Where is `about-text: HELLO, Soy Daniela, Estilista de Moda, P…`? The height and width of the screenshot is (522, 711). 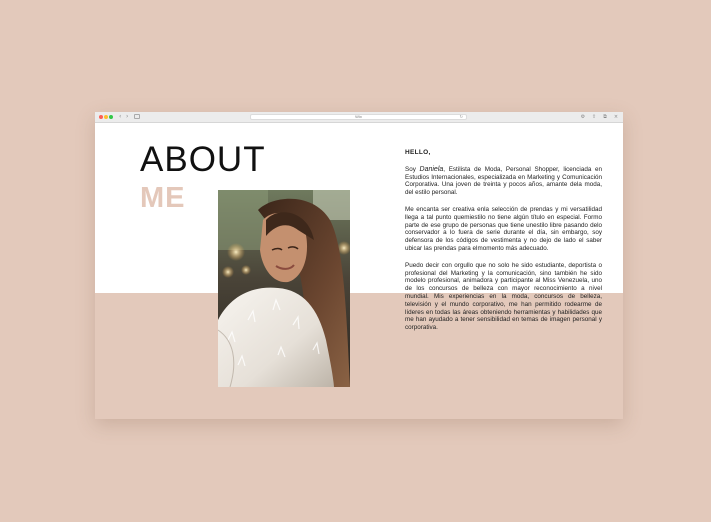 about-text: HELLO, Soy Daniela, Estilista de Moda, P… is located at coordinates (503, 245).